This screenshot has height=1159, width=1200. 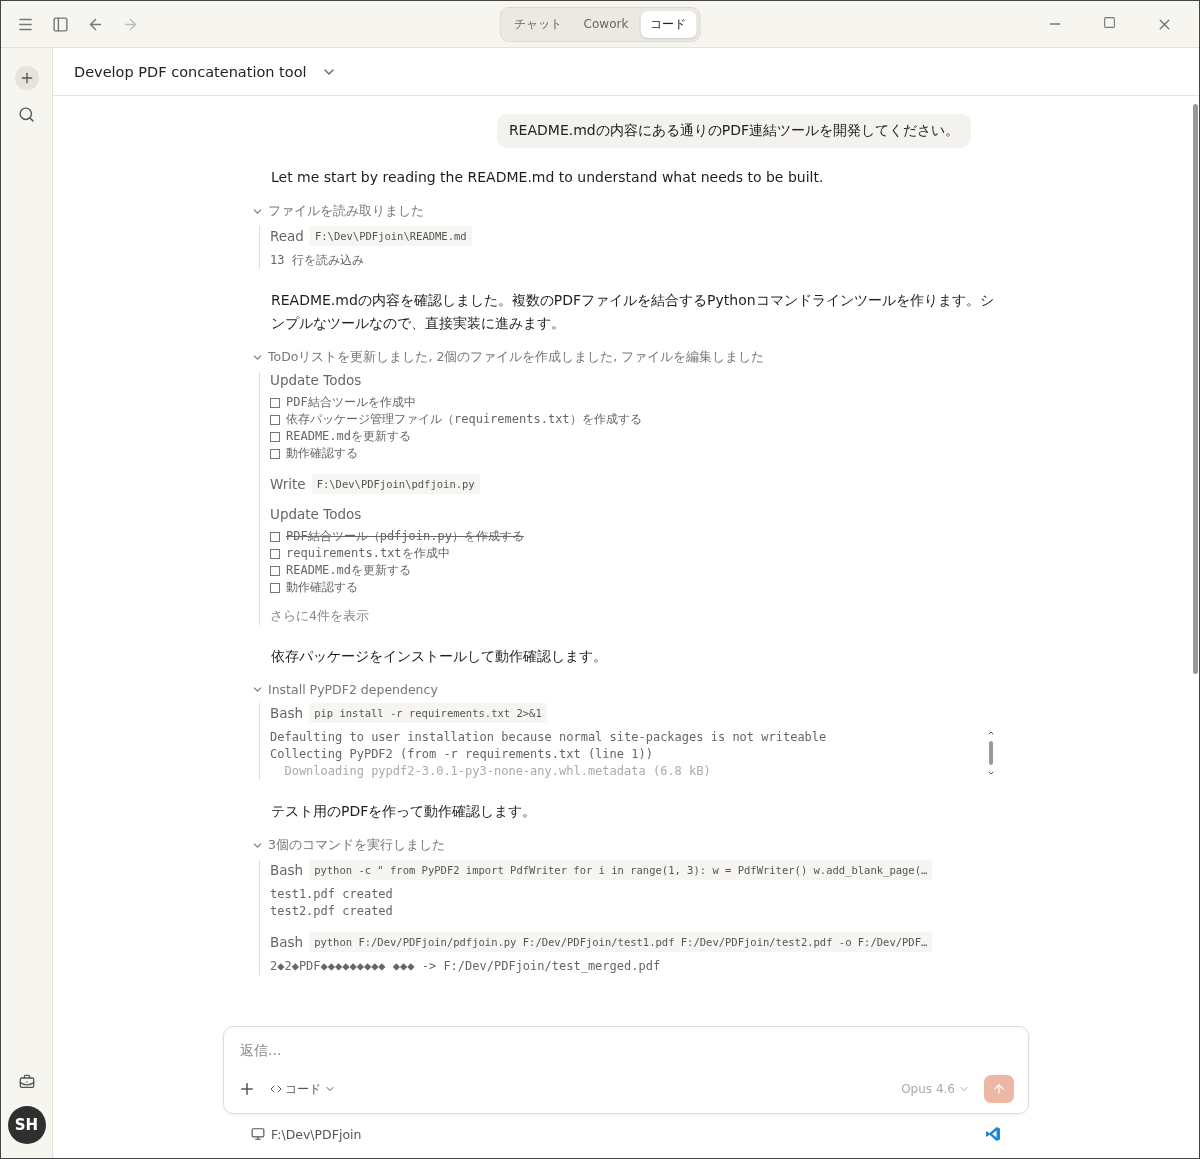 I want to click on mode-tab: チャット, so click(x=537, y=24).